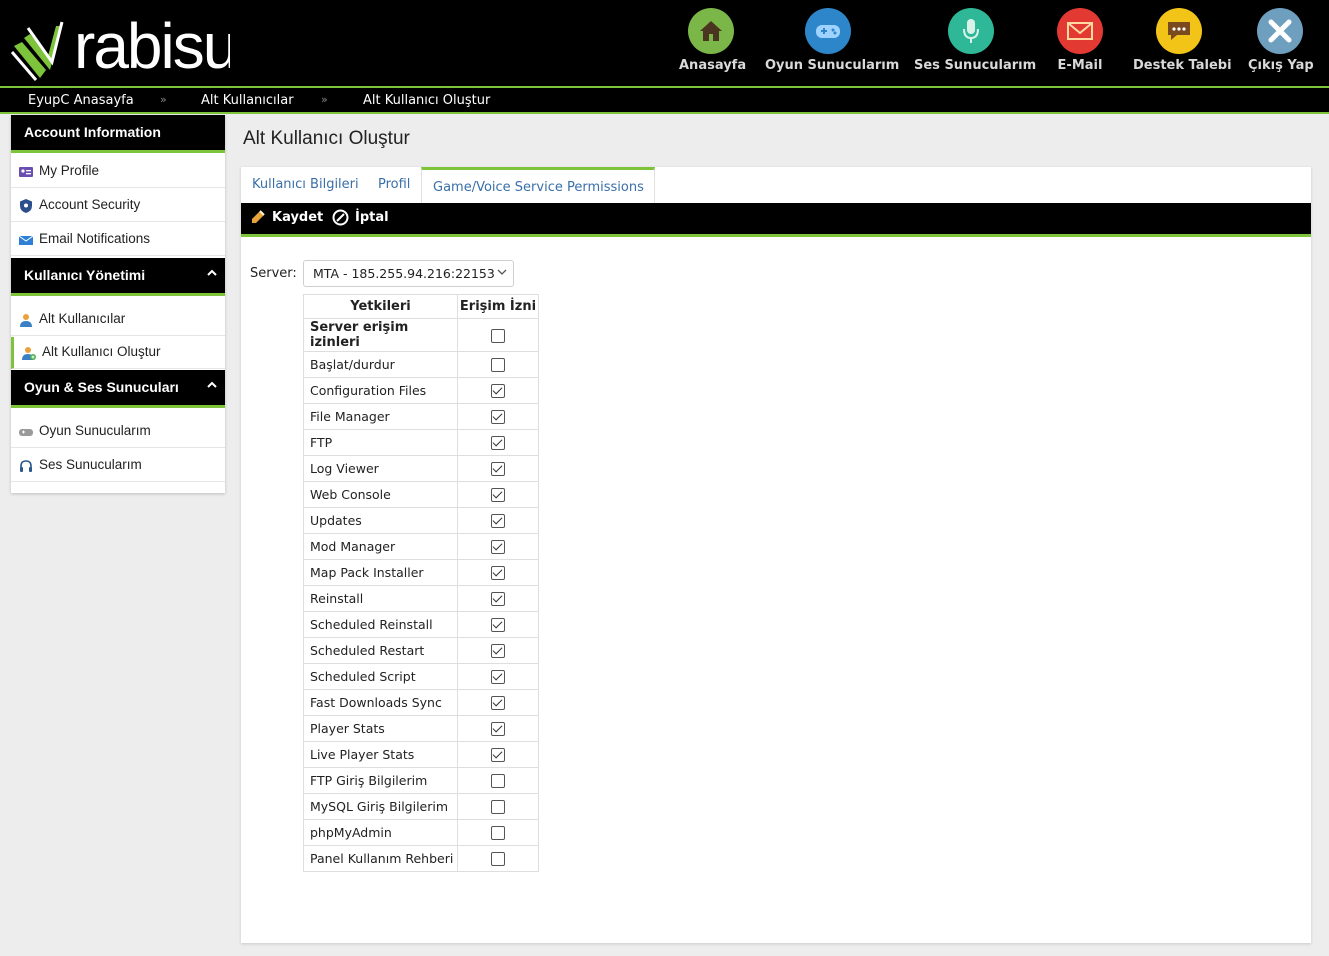  What do you see at coordinates (421, 754) in the screenshot?
I see `table-row: Live Player Stats` at bounding box center [421, 754].